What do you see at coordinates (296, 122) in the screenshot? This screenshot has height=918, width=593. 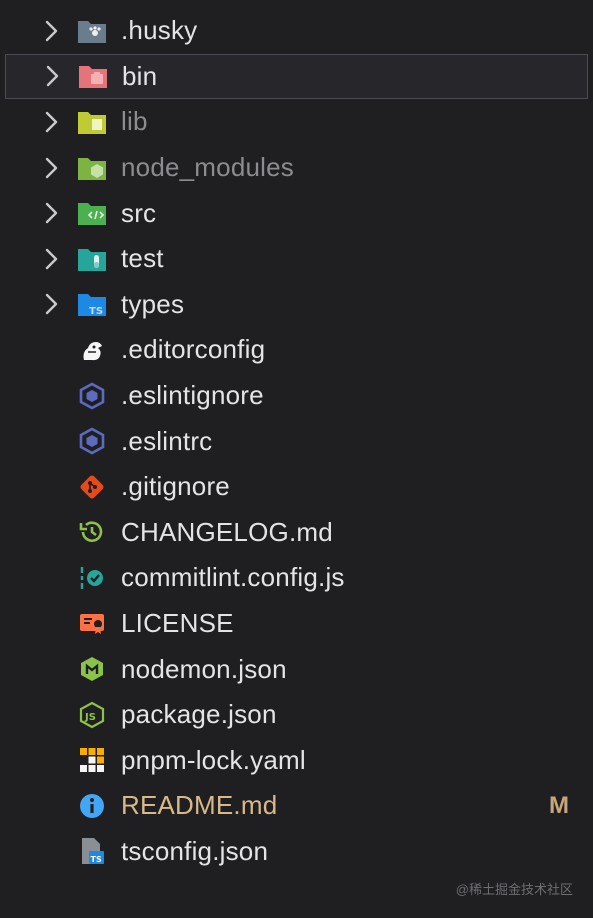 I see `folder-row-lib: lib` at bounding box center [296, 122].